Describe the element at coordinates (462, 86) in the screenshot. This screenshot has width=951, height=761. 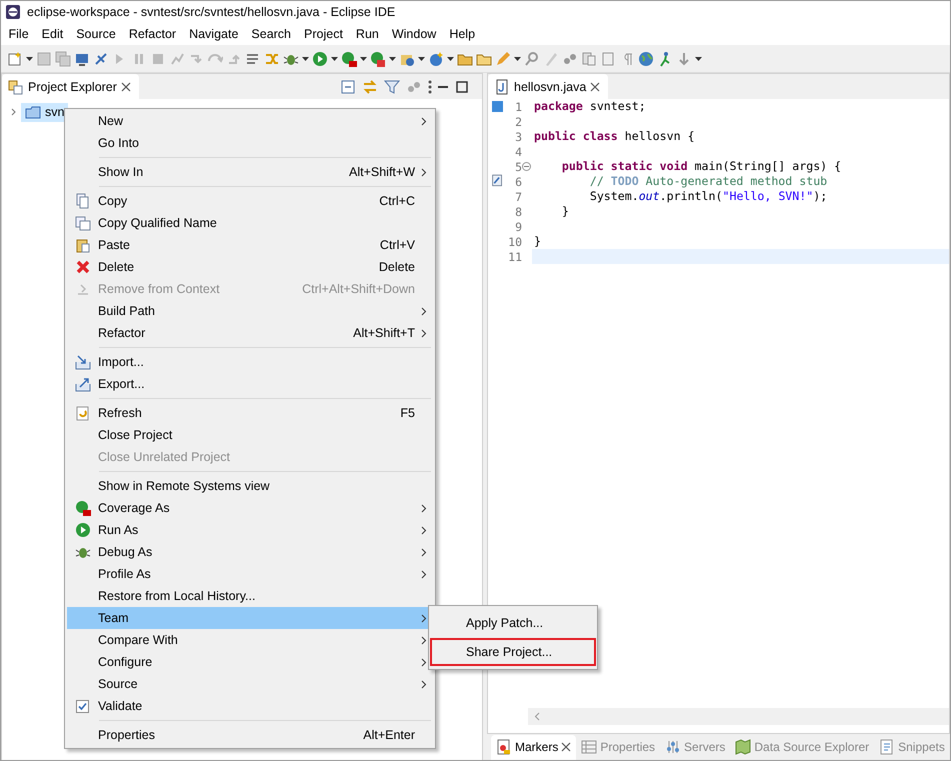
I see `maximize-icon` at that location.